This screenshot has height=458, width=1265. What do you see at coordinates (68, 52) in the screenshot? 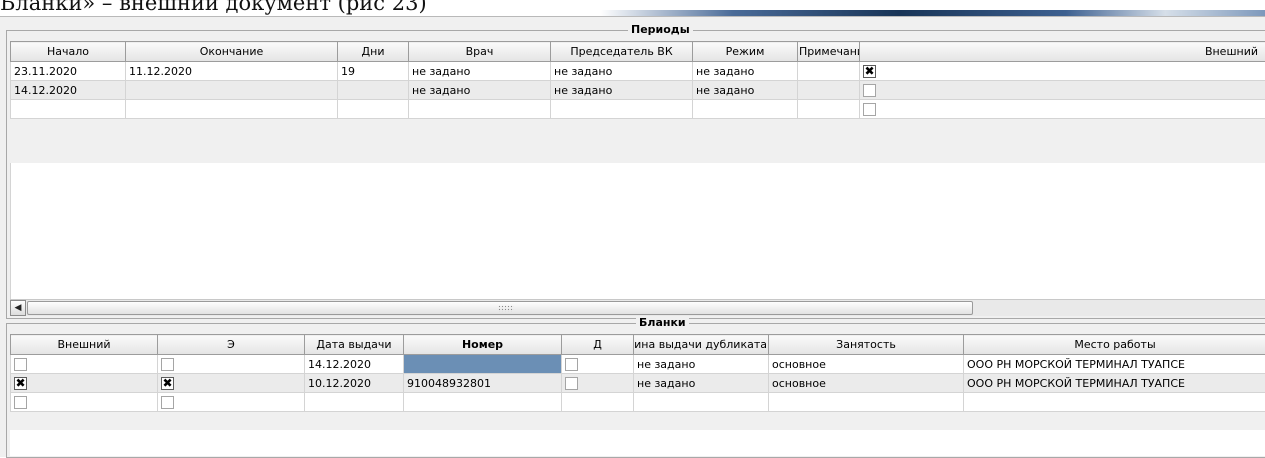
I see `column-header-start: Начало` at bounding box center [68, 52].